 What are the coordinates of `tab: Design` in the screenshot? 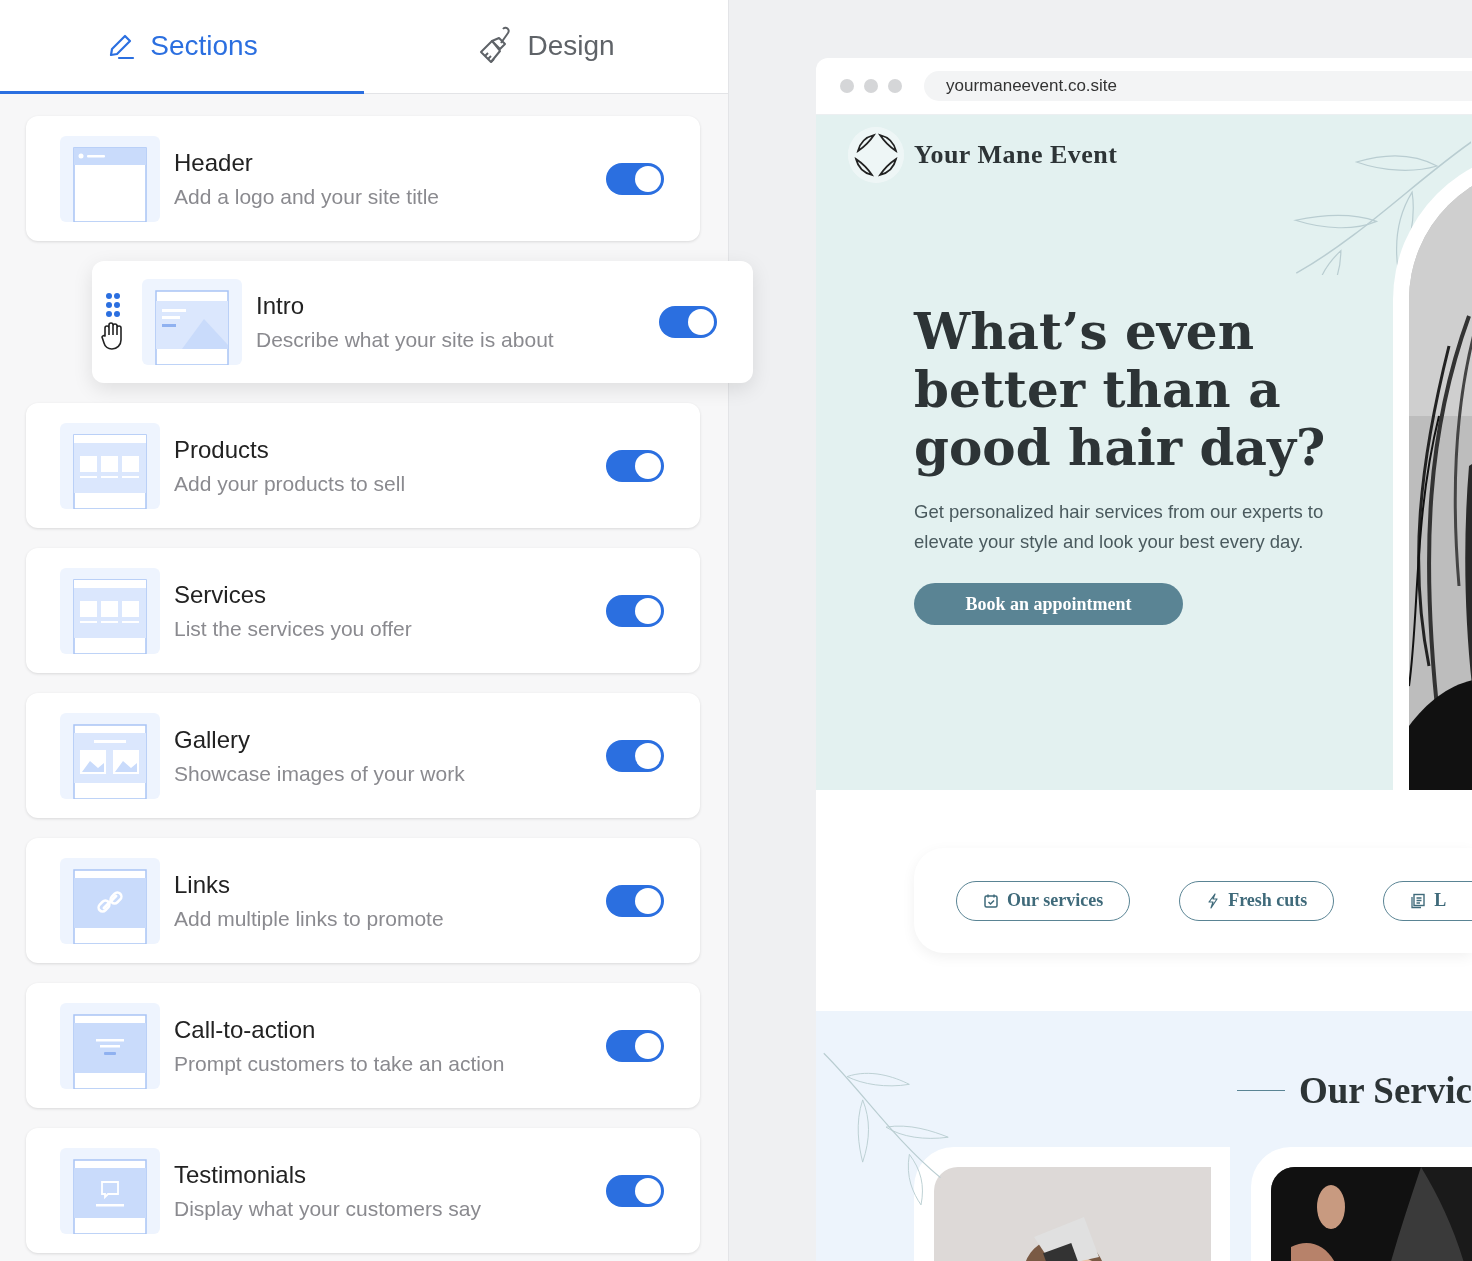 It's located at (546, 47).